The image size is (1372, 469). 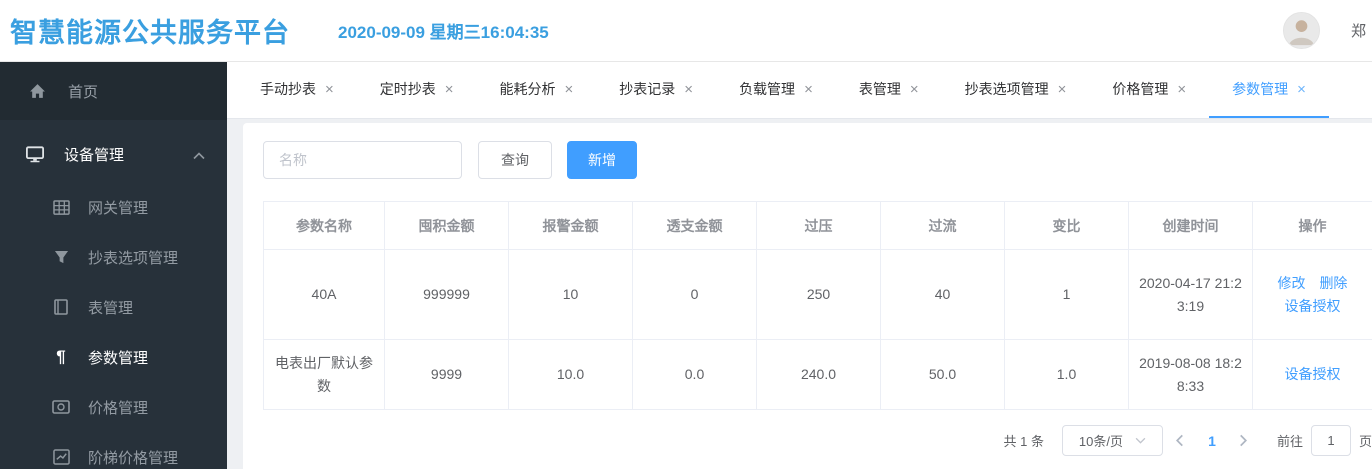 What do you see at coordinates (113, 91) in the screenshot?
I see `sidebar-item-home: 首页` at bounding box center [113, 91].